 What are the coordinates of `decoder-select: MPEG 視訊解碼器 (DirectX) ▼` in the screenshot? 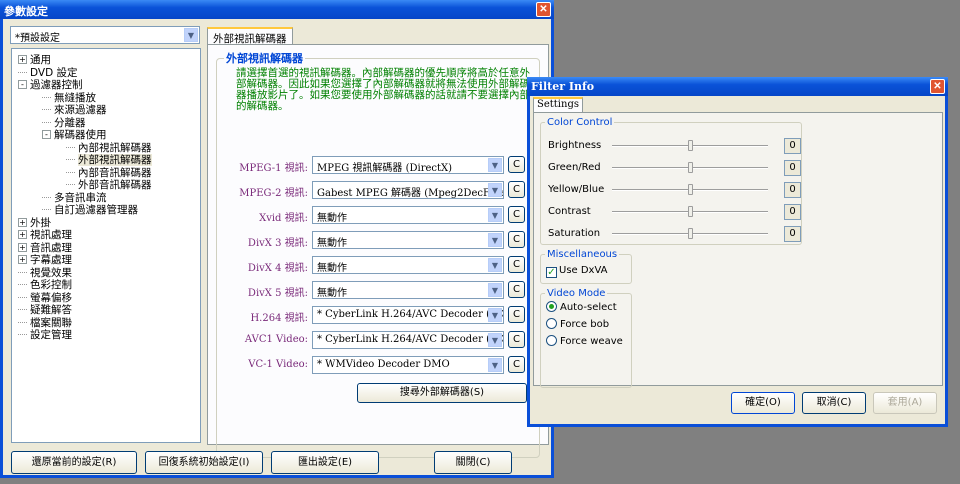 It's located at (408, 165).